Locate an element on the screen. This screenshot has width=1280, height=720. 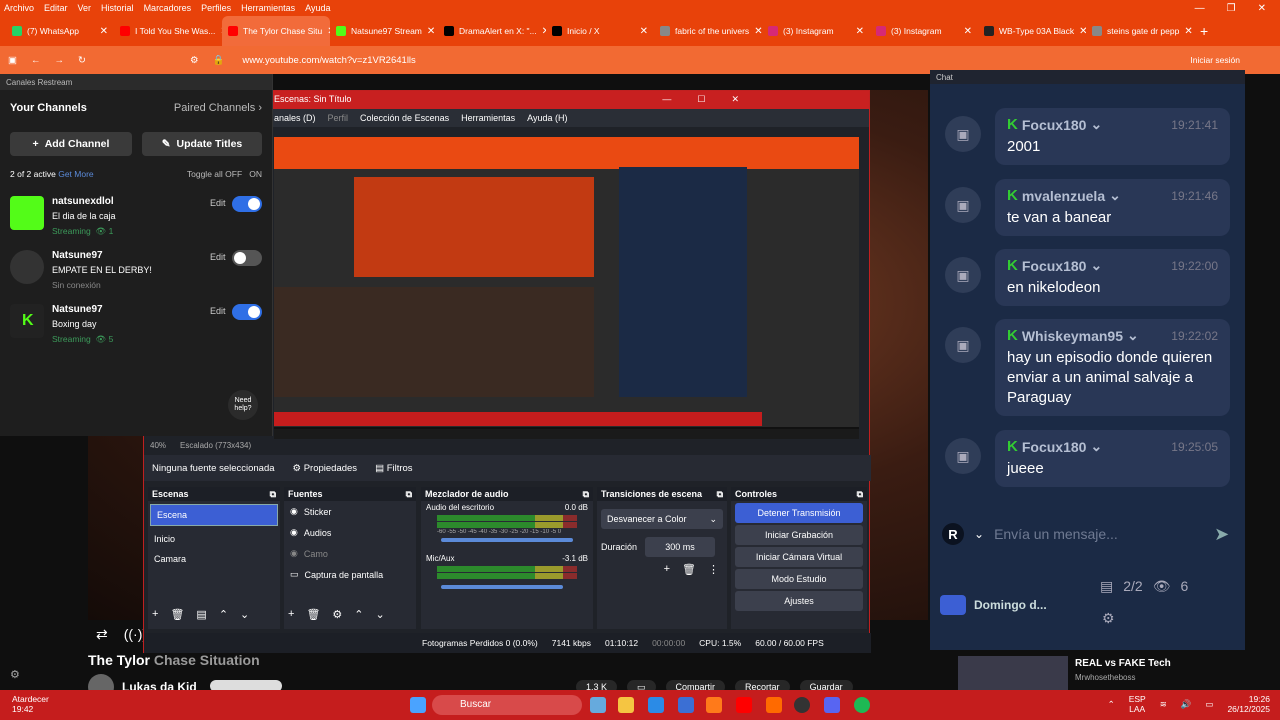
update-titles-button: ✎ Update Titles is located at coordinates (201, 144).